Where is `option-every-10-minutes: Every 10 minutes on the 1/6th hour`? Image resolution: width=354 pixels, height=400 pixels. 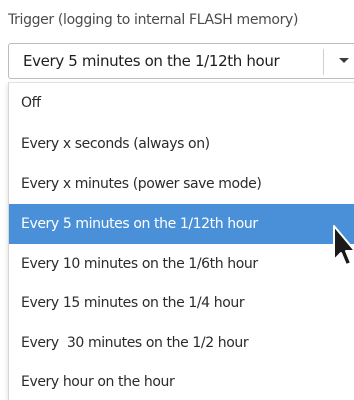
option-every-10-minutes: Every 10 minutes on the 1/6th hour is located at coordinates (181, 264).